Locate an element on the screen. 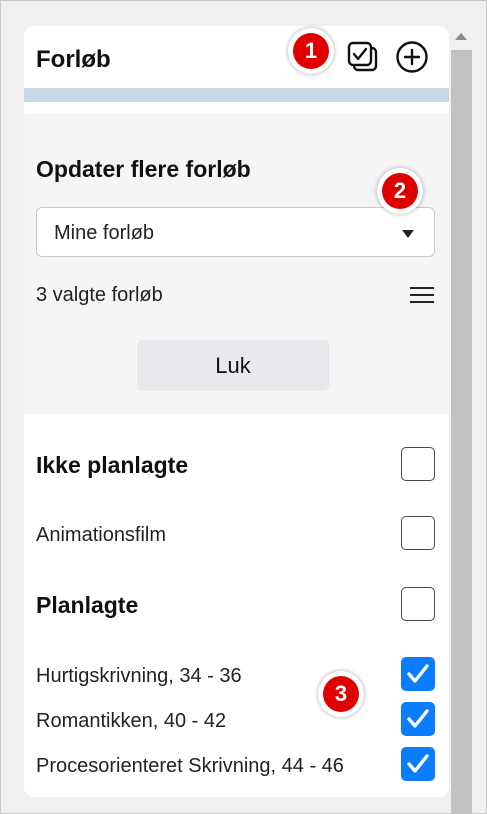 Image resolution: width=487 pixels, height=814 pixels. course-filter-dropdown: Mine forløb is located at coordinates (235, 232).